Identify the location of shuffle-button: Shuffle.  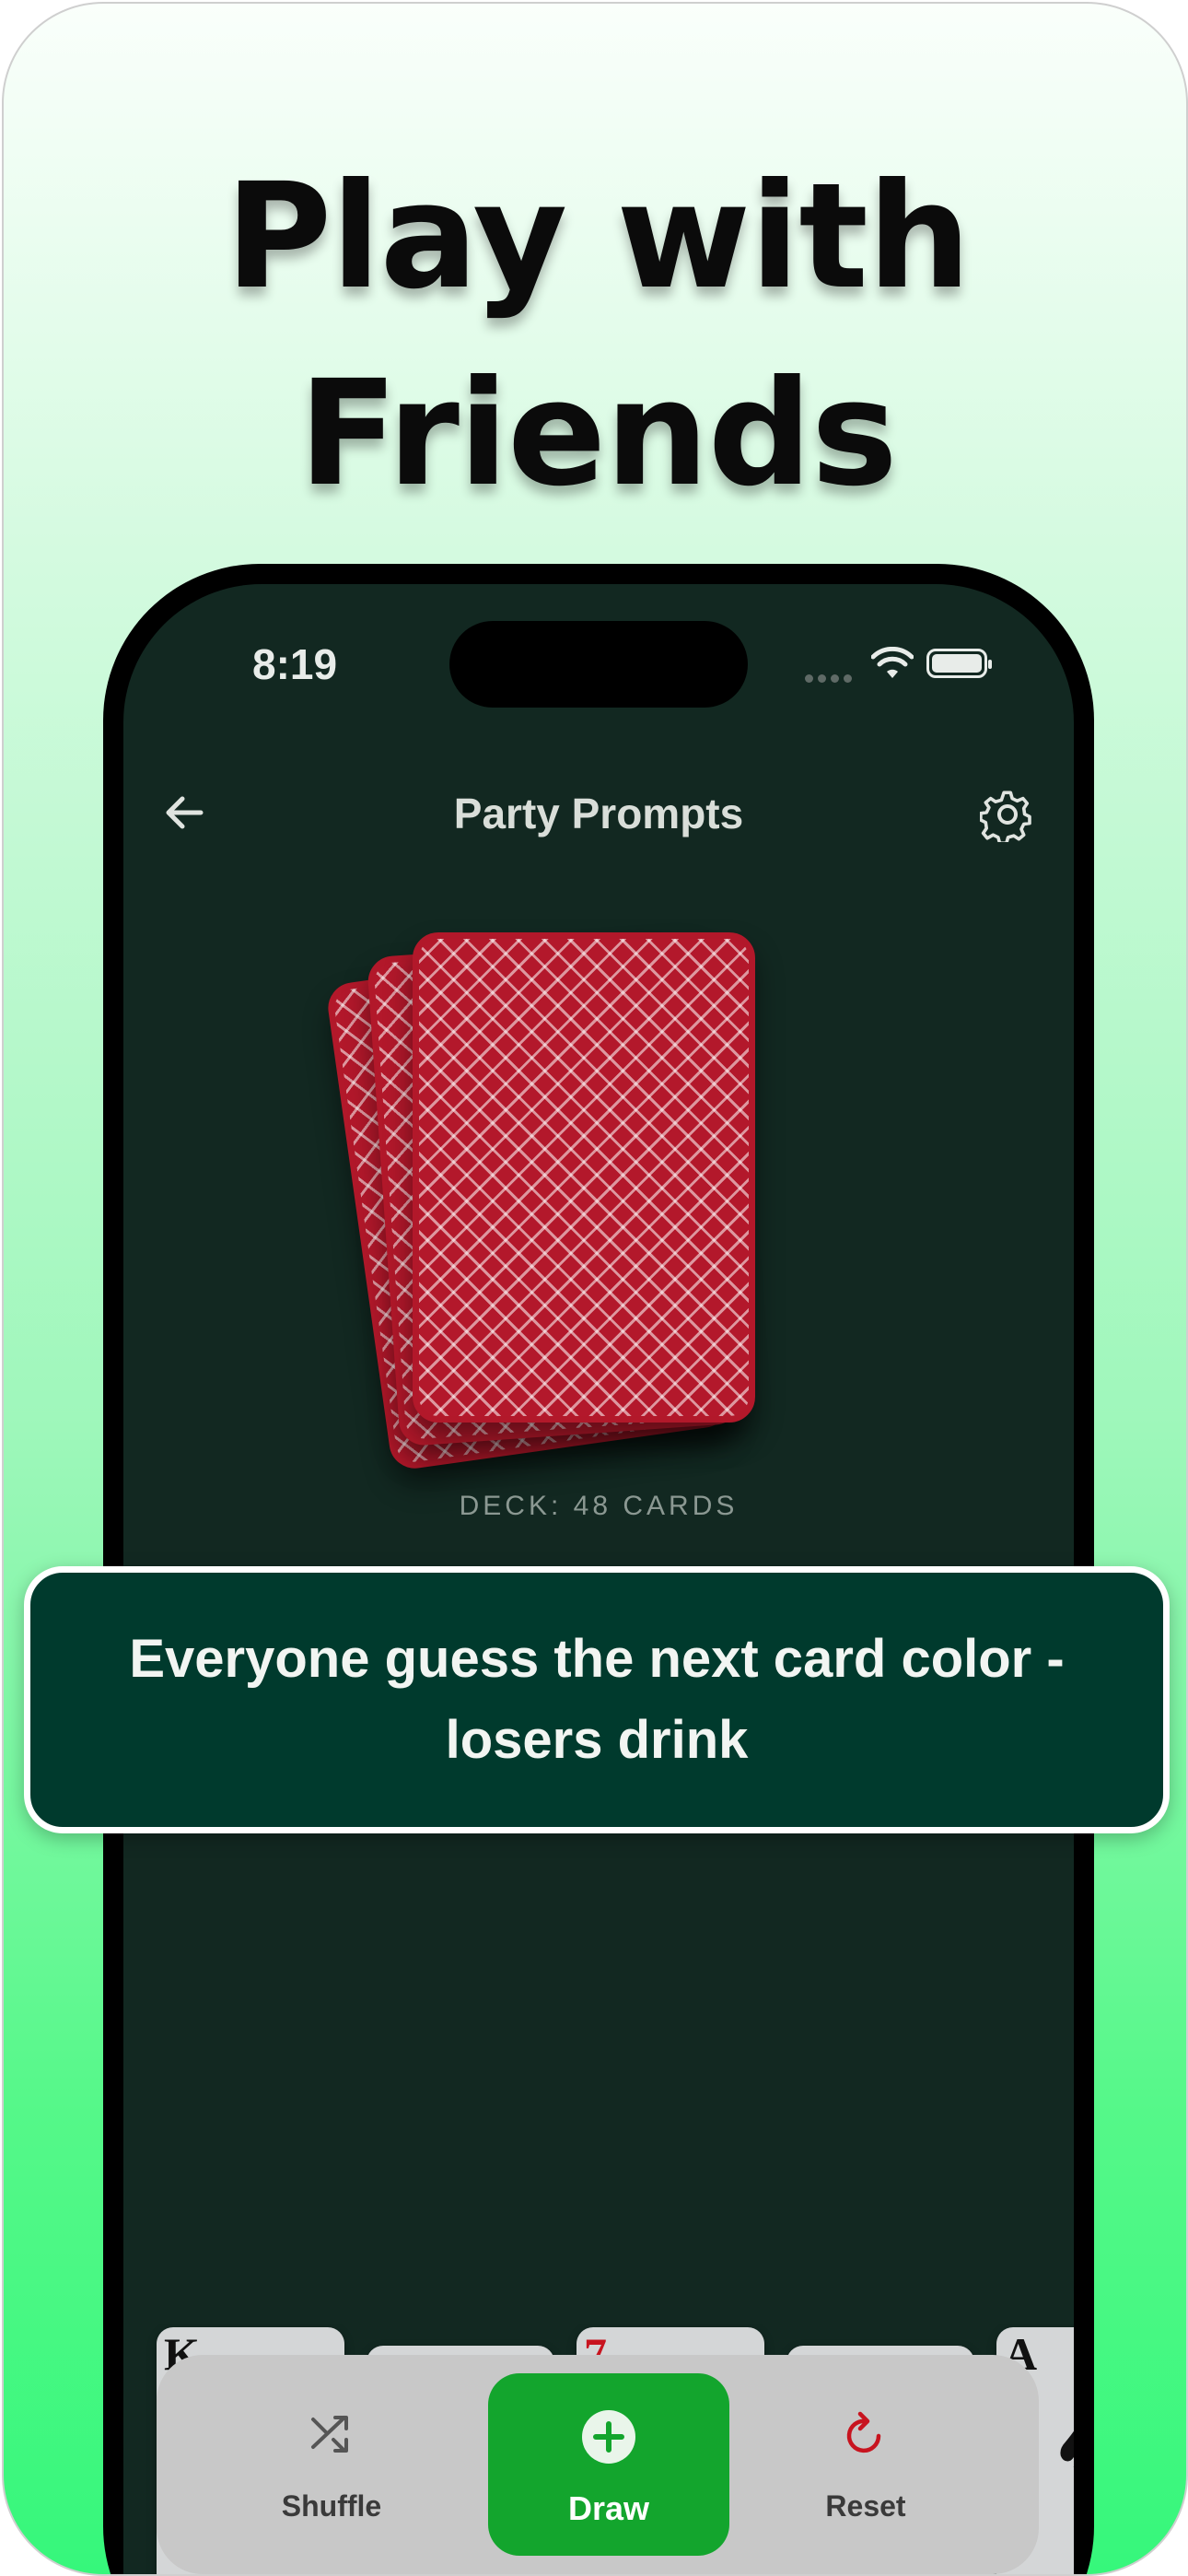
(331, 2464).